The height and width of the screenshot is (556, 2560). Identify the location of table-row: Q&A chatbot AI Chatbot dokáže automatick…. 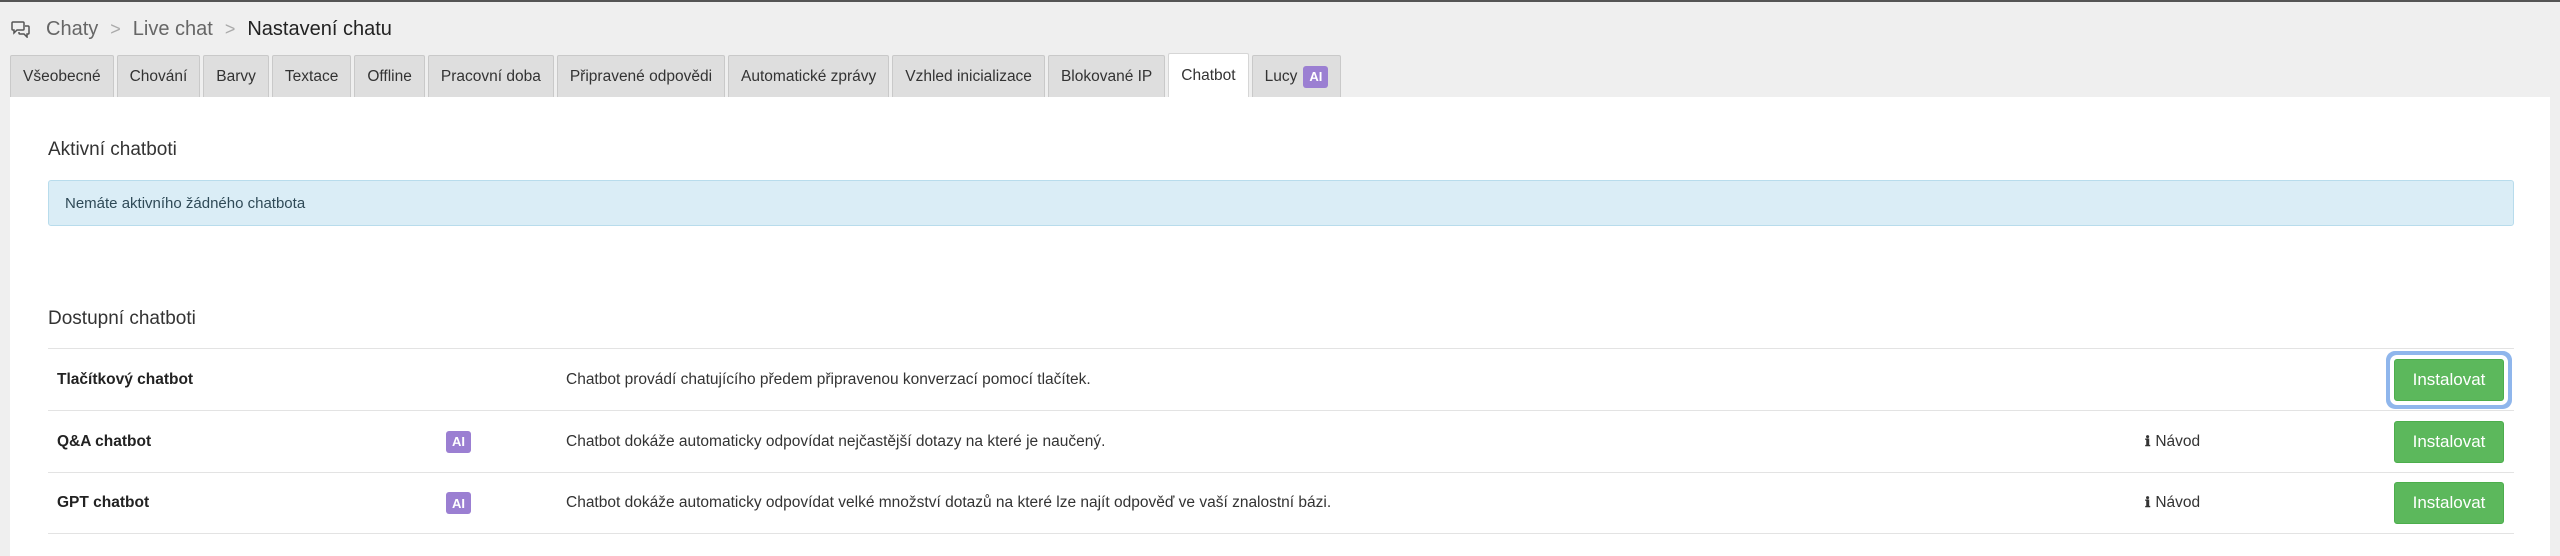
(1281, 441).